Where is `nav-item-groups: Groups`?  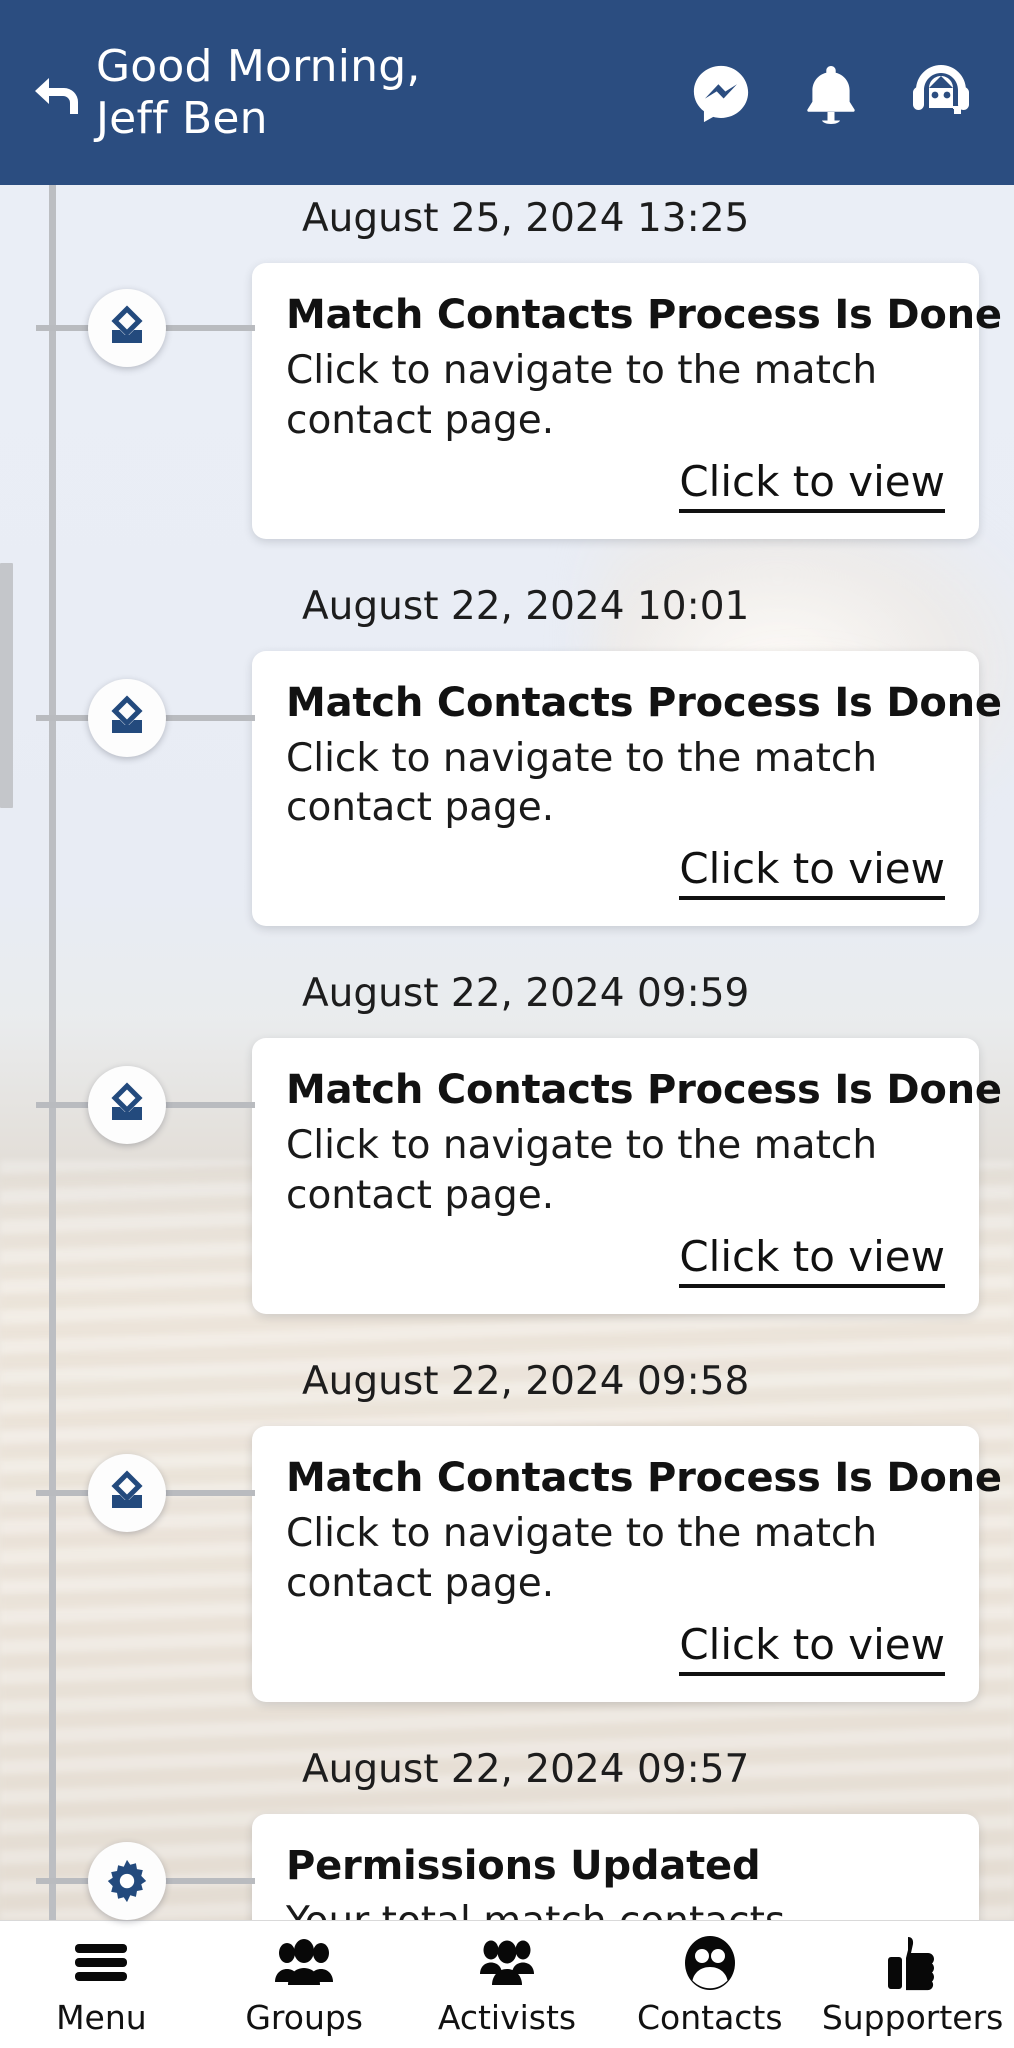 nav-item-groups: Groups is located at coordinates (304, 1984).